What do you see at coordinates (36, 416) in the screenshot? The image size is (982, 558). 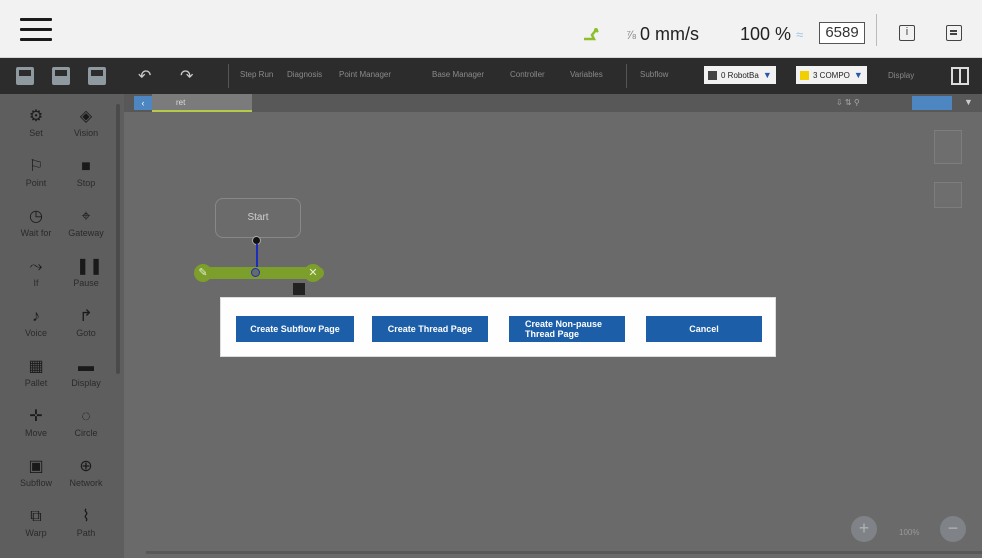 I see `move-icon: ✛` at bounding box center [36, 416].